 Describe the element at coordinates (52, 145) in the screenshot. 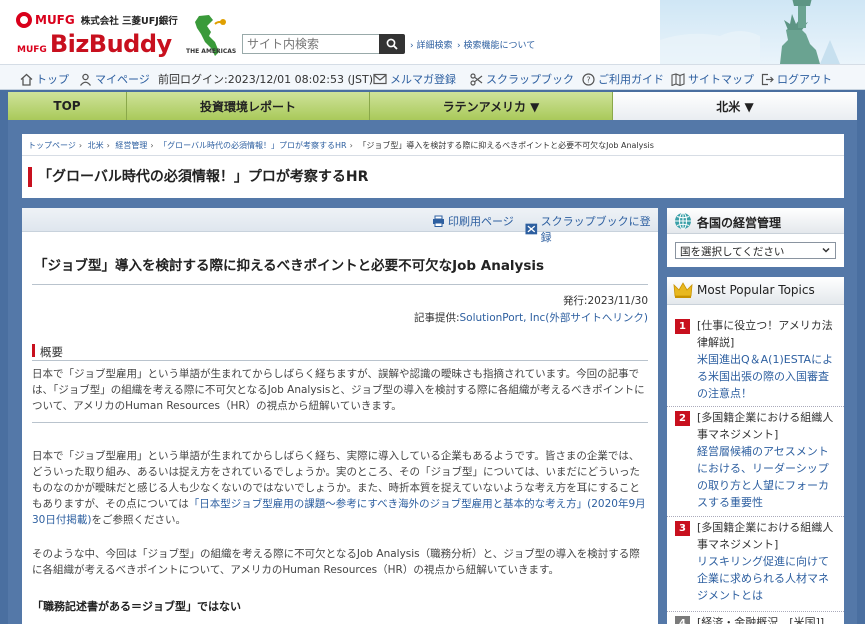

I see `breadcrumb-top: トップページ` at that location.